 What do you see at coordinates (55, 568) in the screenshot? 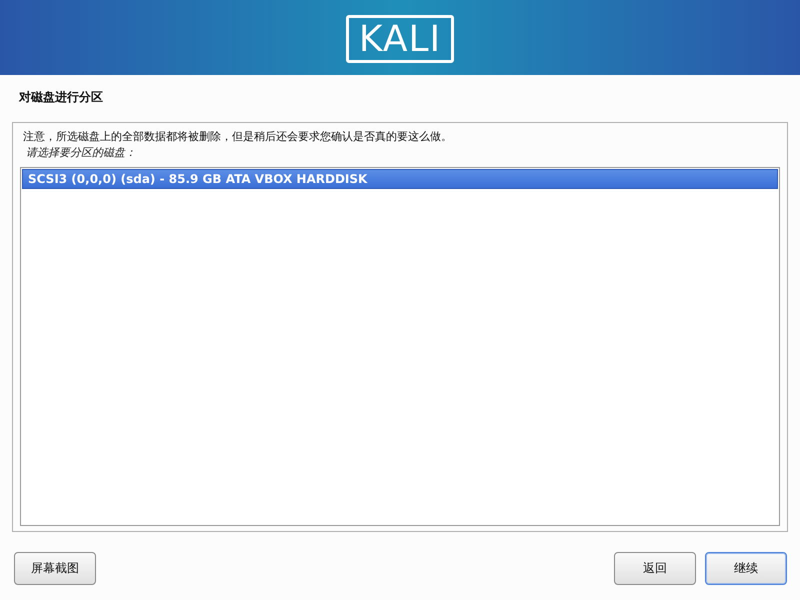
I see `screenshot-button: 屏幕截图` at bounding box center [55, 568].